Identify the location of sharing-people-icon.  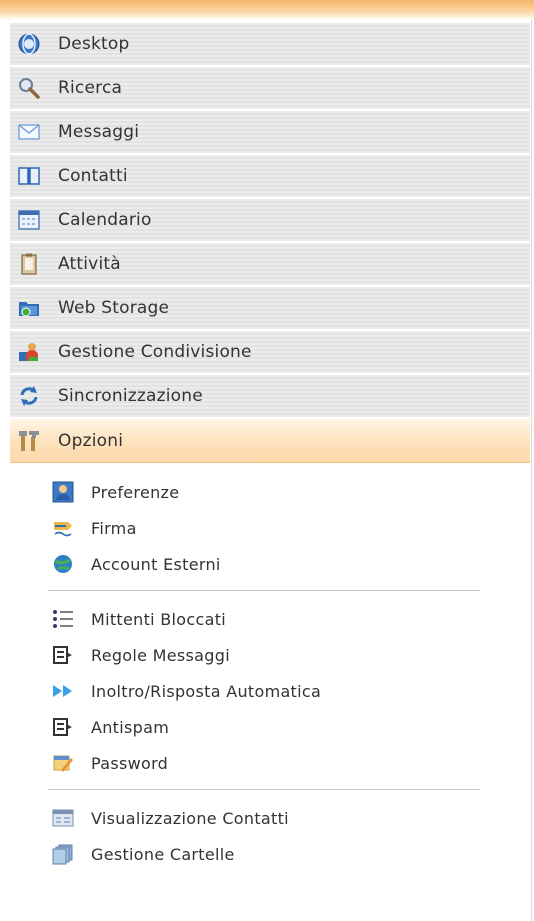
(29, 352).